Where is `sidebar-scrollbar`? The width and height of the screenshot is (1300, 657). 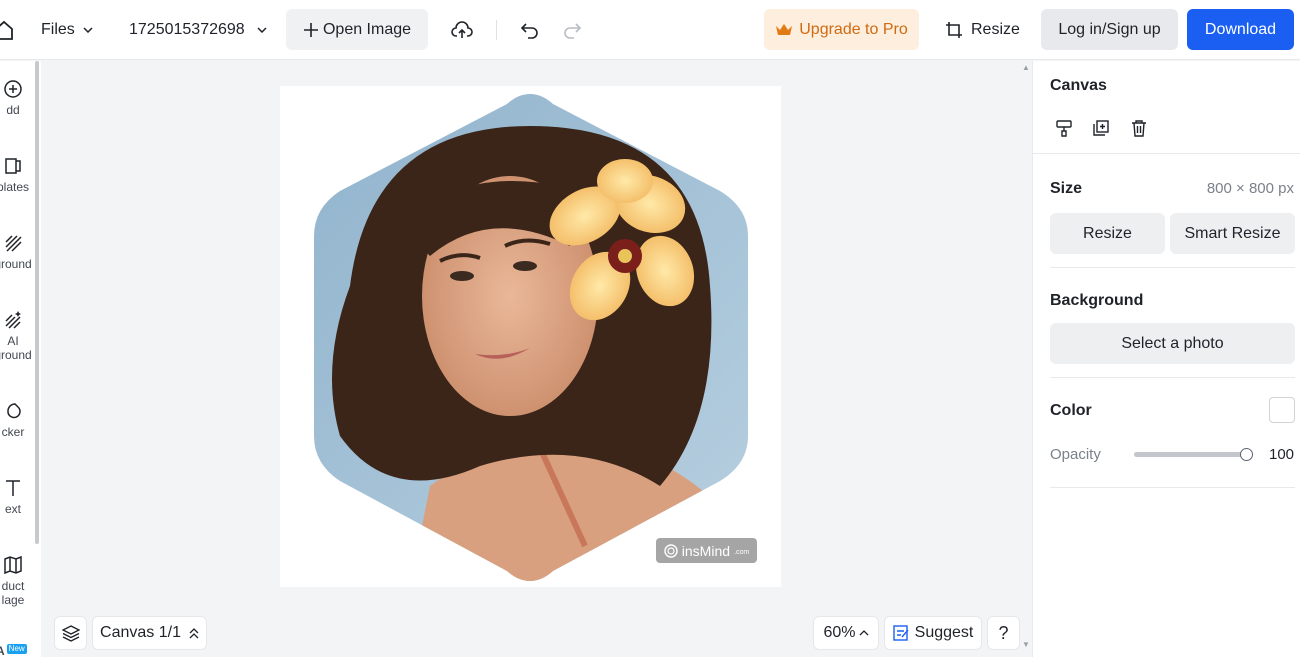
sidebar-scrollbar is located at coordinates (37, 302).